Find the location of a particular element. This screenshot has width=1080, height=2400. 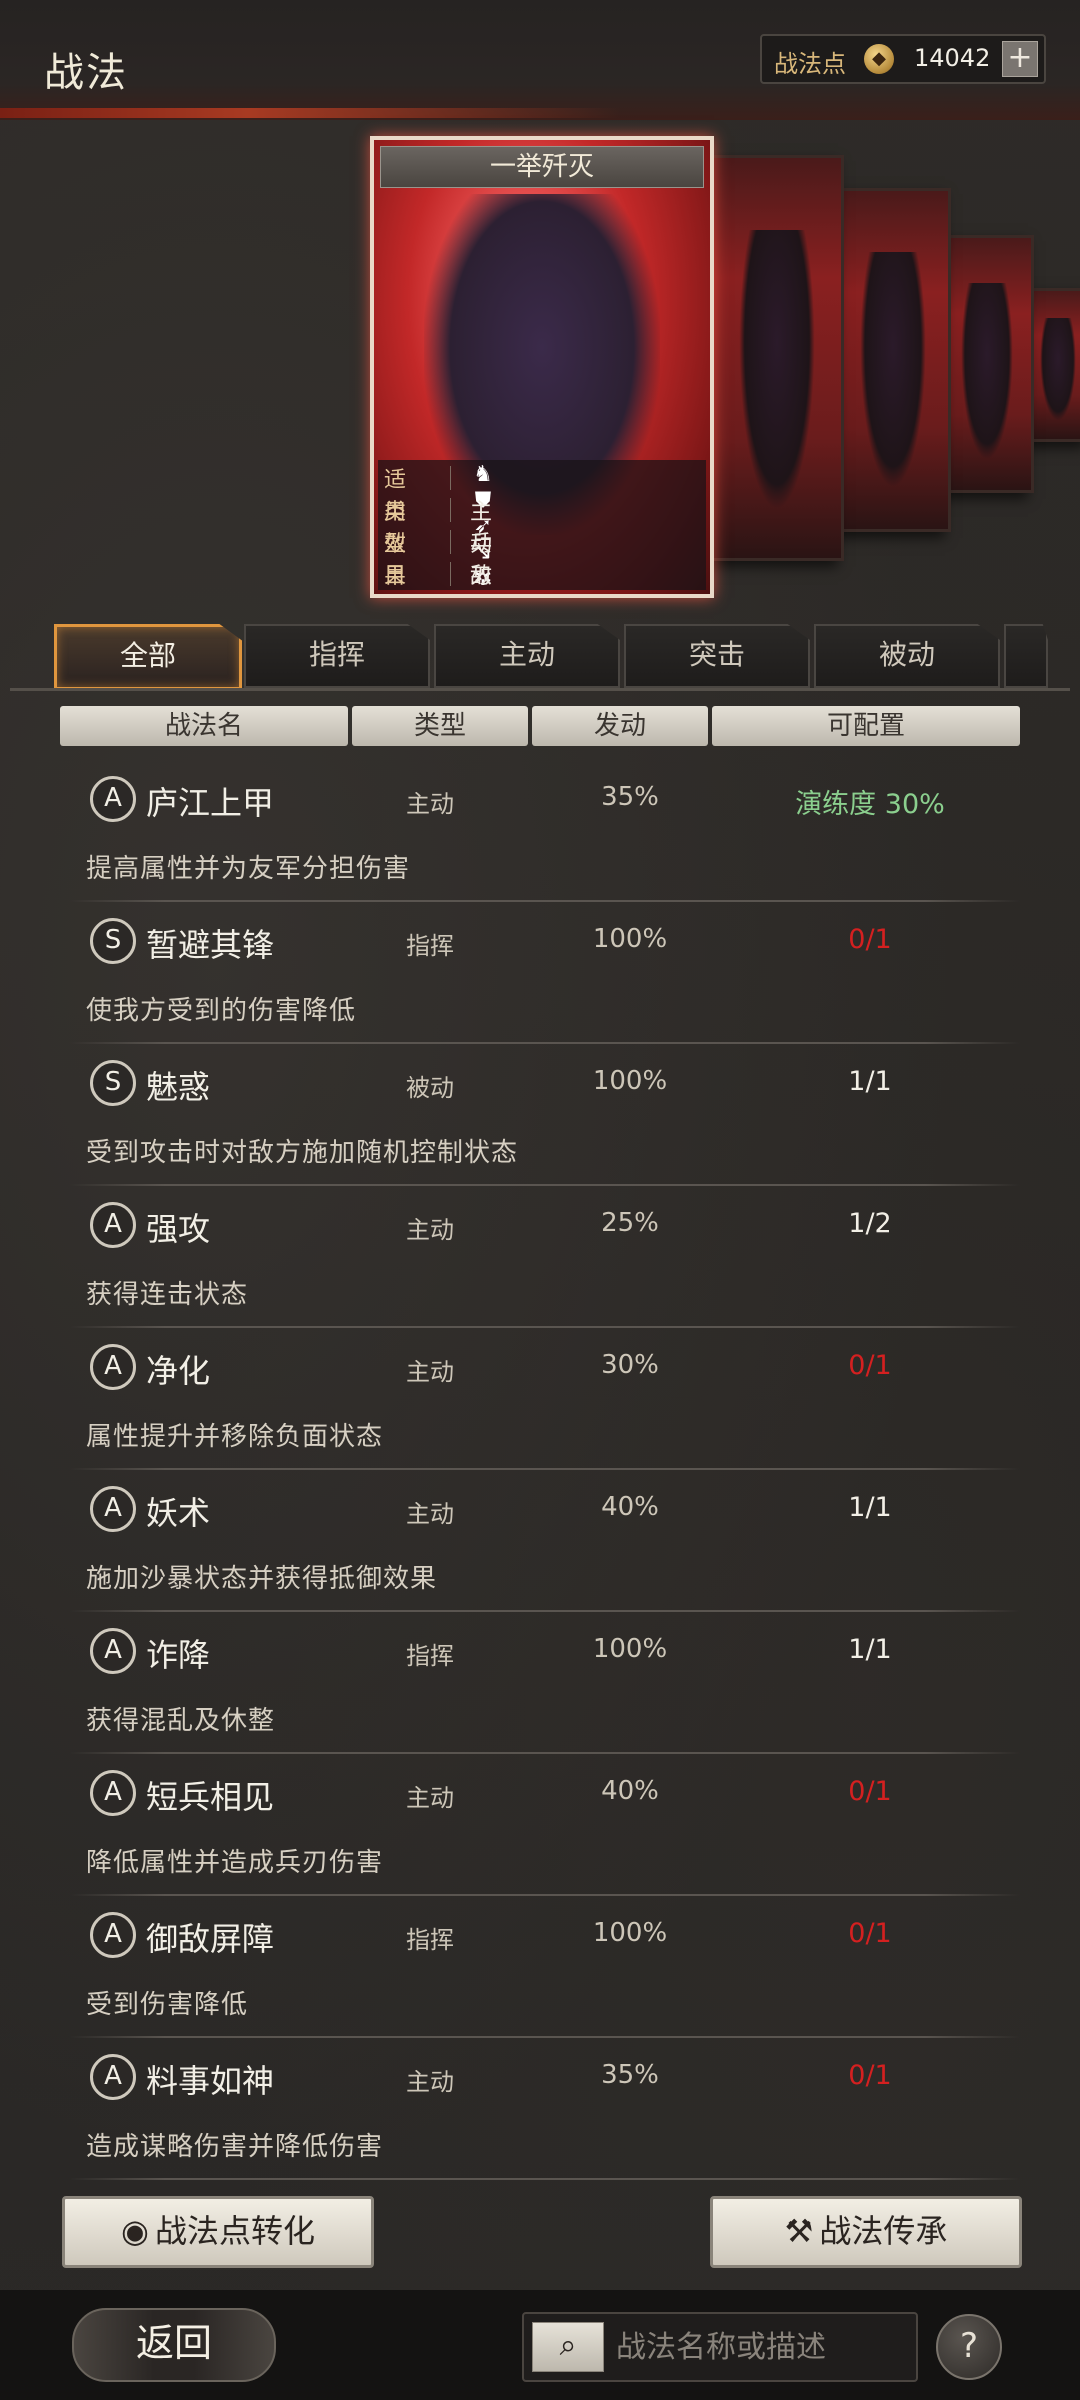

help-button: ? is located at coordinates (969, 2347).